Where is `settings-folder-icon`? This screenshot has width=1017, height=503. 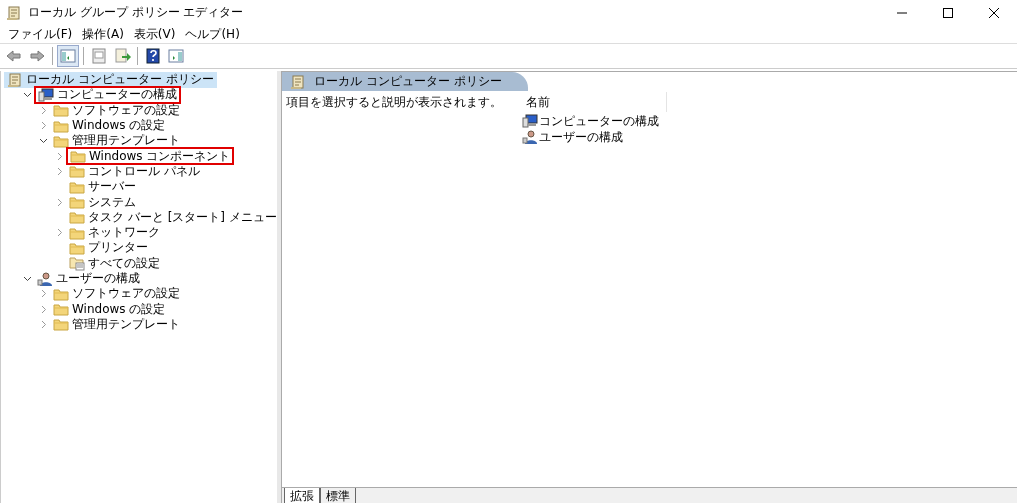
settings-folder-icon is located at coordinates (77, 263).